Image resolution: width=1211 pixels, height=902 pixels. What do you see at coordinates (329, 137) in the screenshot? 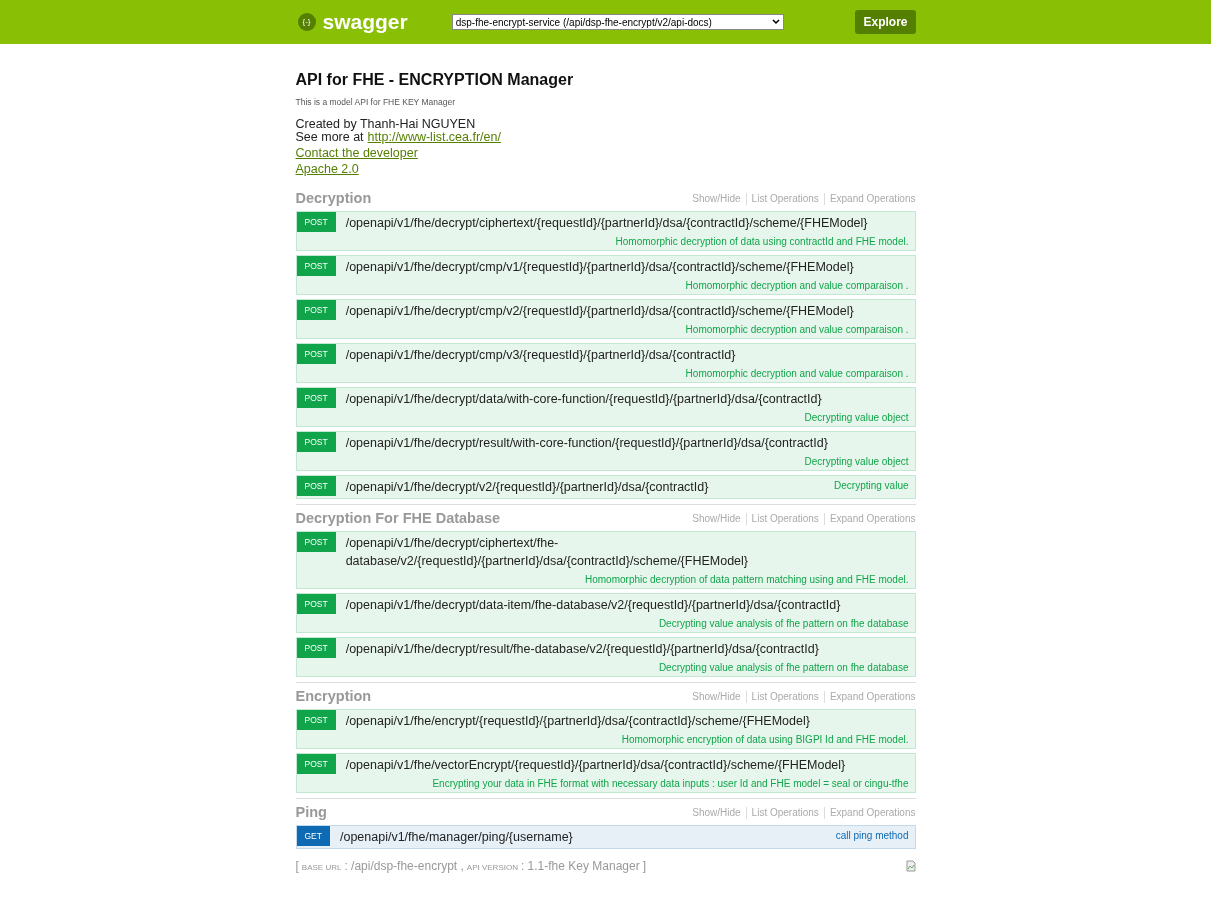
I see `see-more-label: See more at` at bounding box center [329, 137].